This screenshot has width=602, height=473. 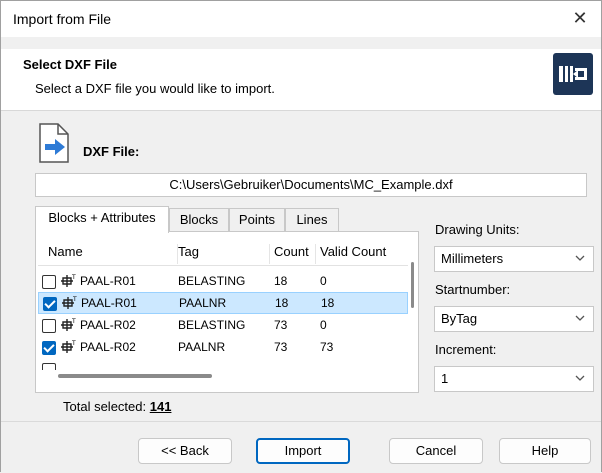 What do you see at coordinates (364, 254) in the screenshot?
I see `column-header-valid-count: Valid Count` at bounding box center [364, 254].